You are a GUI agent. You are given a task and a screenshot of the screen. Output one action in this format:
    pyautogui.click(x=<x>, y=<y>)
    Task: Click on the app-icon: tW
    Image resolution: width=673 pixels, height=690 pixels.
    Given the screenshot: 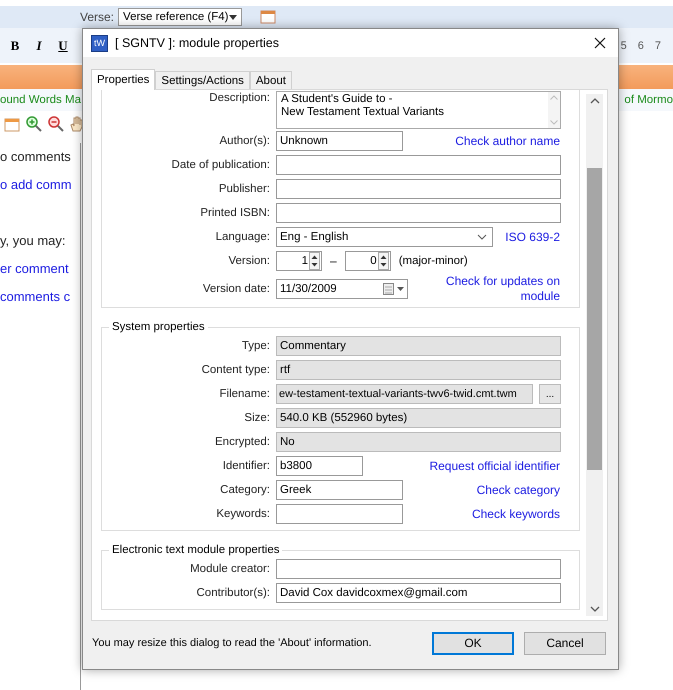 What is the action you would take?
    pyautogui.click(x=99, y=43)
    